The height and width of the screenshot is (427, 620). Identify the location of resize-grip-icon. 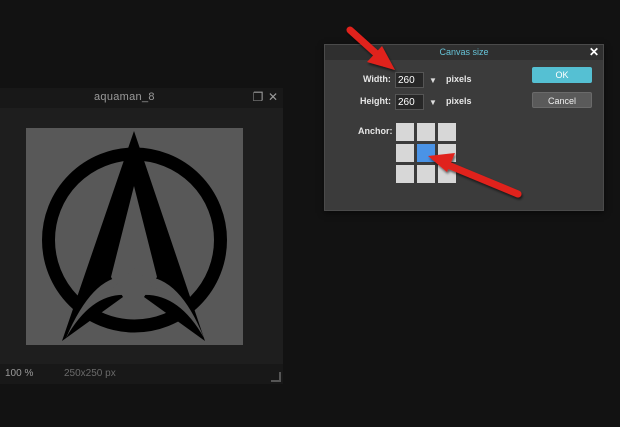
(276, 377).